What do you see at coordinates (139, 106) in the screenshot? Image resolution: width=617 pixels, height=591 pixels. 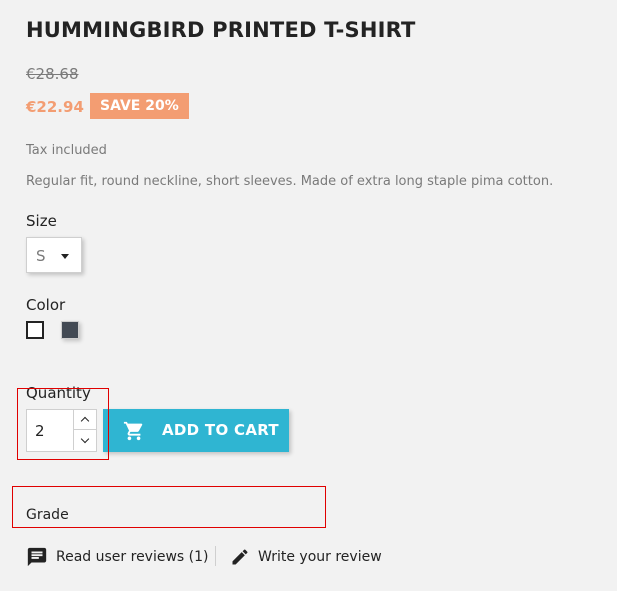 I see `discount-badge: SAVE 20%` at bounding box center [139, 106].